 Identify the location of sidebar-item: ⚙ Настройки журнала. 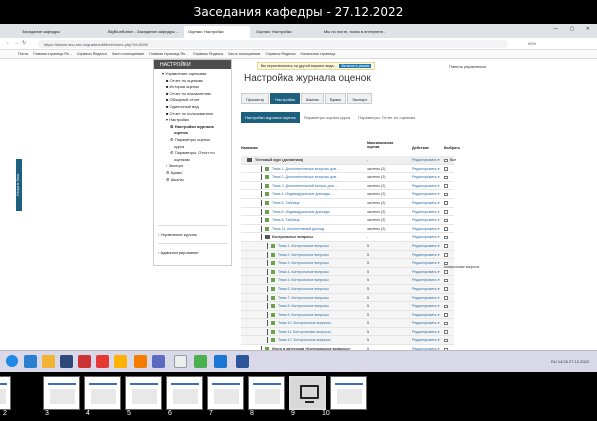
(192, 126).